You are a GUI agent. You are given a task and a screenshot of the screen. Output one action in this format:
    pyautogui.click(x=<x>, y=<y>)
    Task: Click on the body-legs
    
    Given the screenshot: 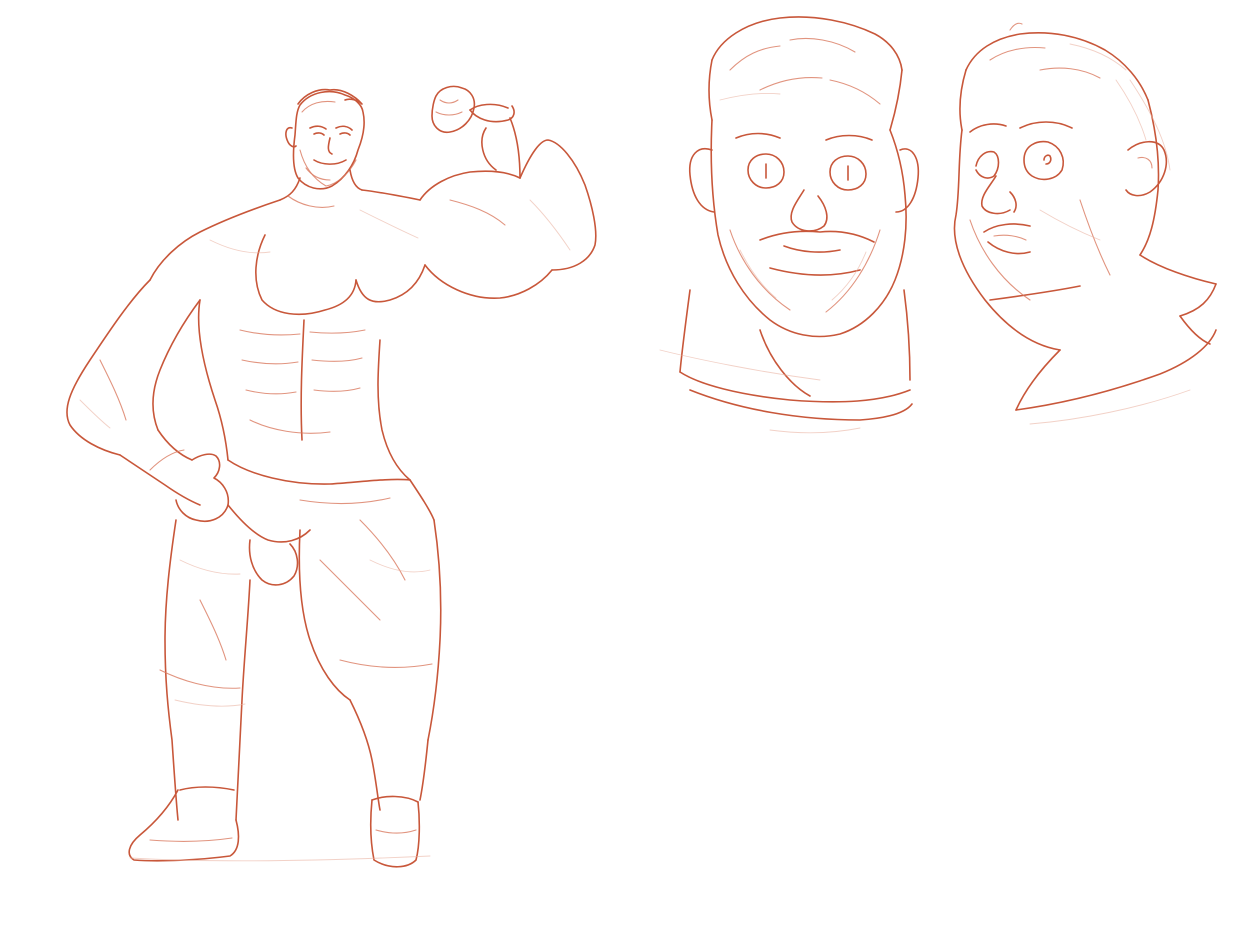 What is the action you would take?
    pyautogui.click(x=300, y=670)
    